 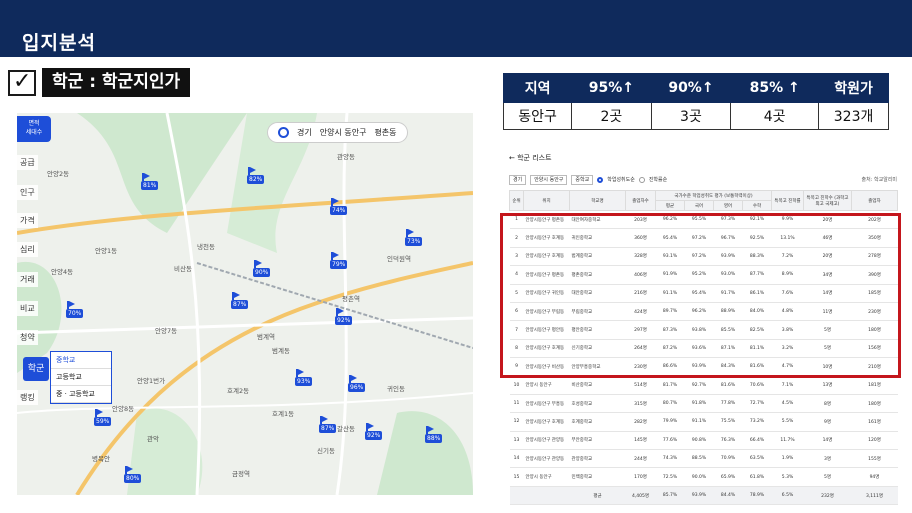 I want to click on option-high: 고등학교, so click(x=81, y=377).